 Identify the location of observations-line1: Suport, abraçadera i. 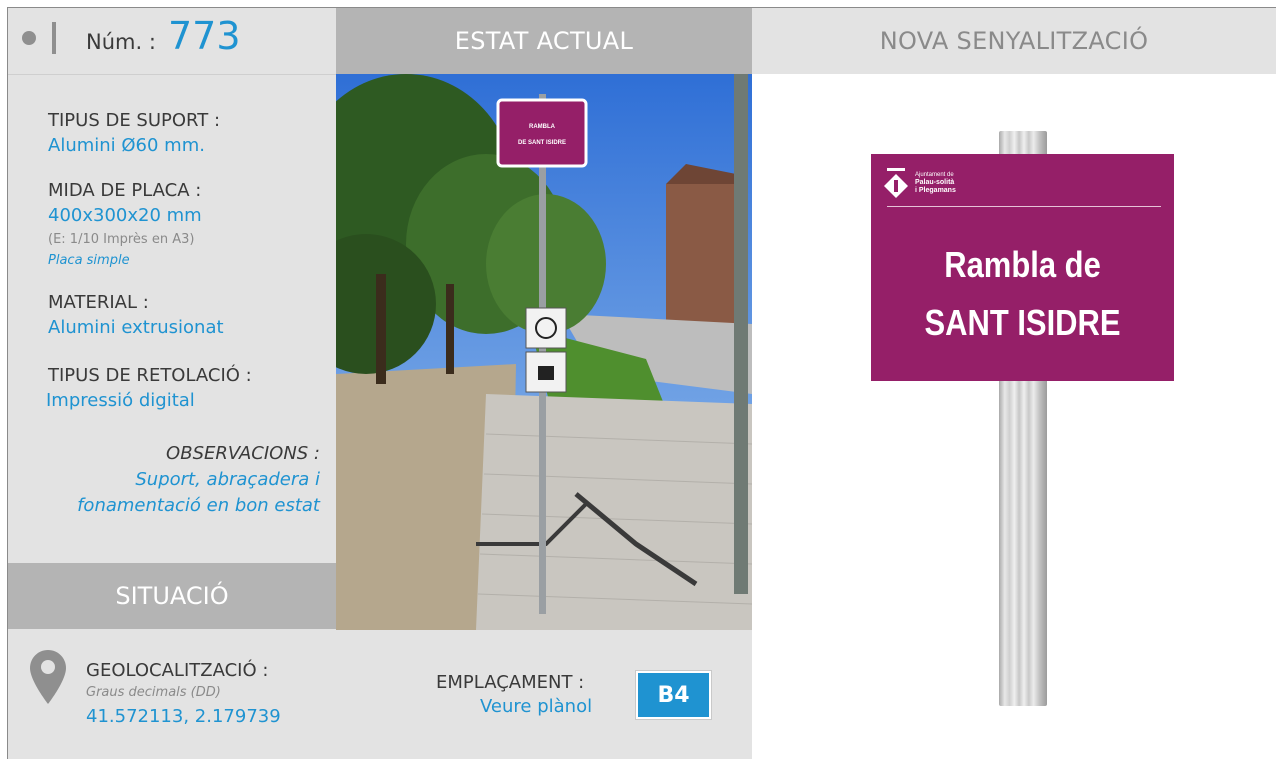
(227, 479).